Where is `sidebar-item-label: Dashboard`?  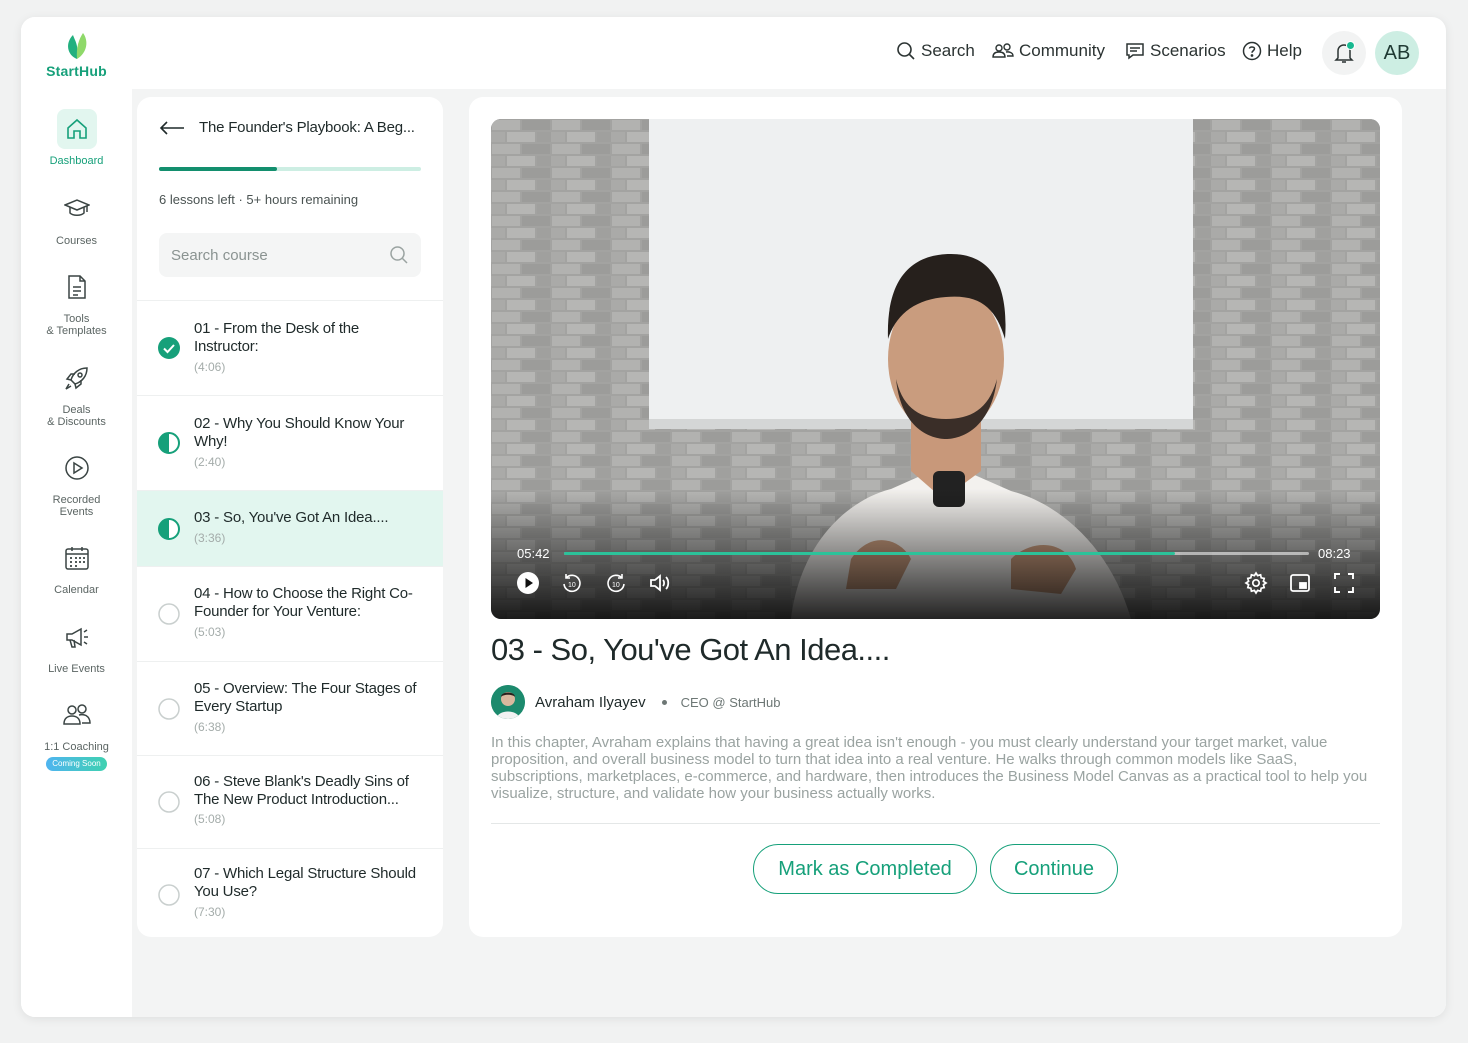
sidebar-item-label: Dashboard is located at coordinates (76, 161).